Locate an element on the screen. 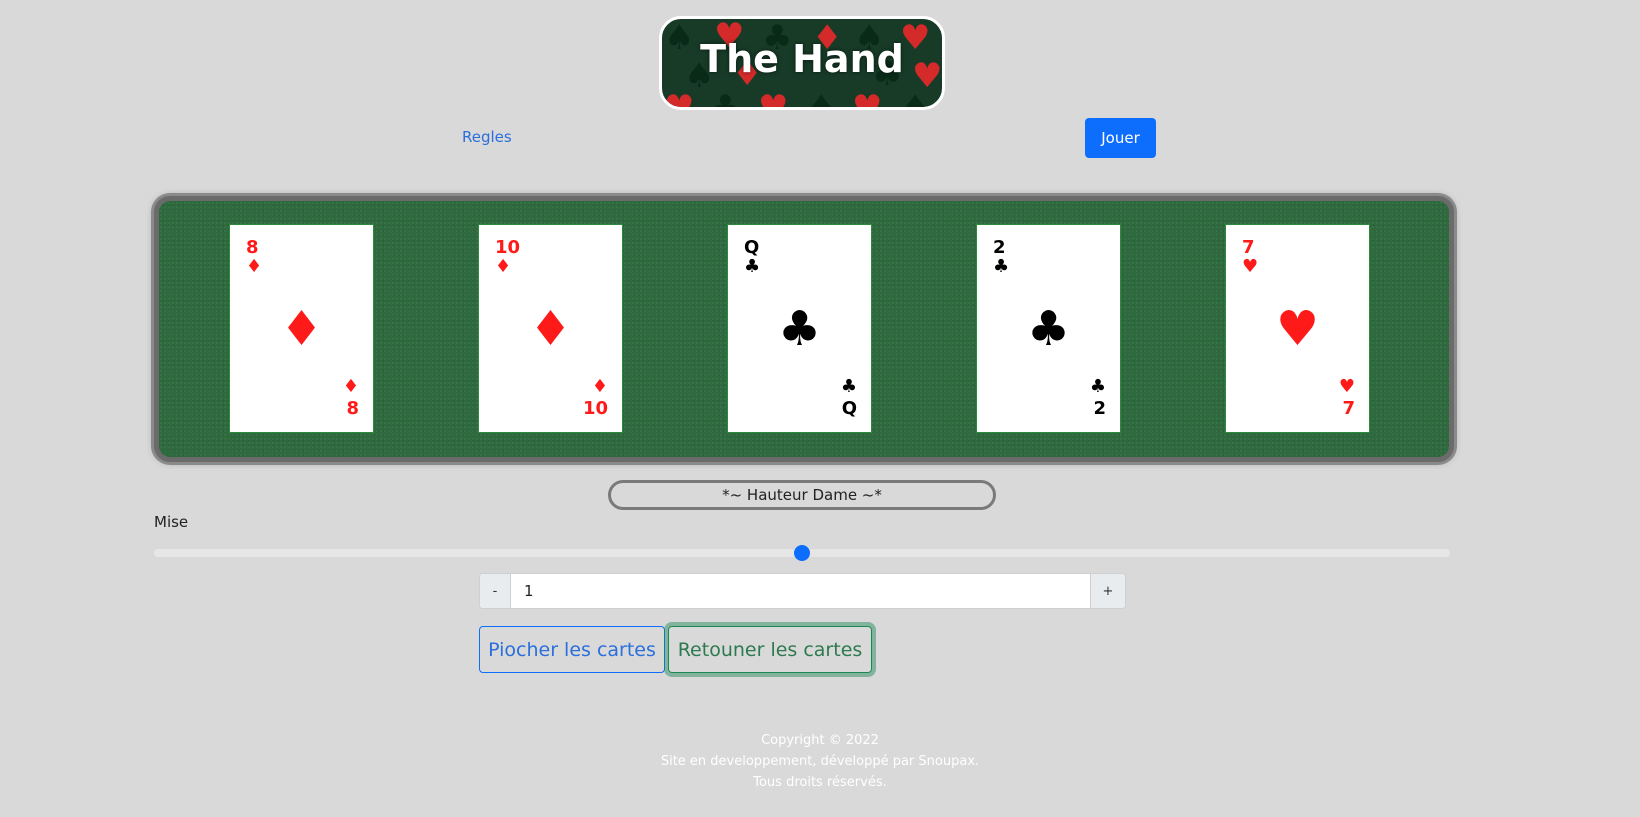 The height and width of the screenshot is (817, 1640). card-rank-top: Q is located at coordinates (752, 247).